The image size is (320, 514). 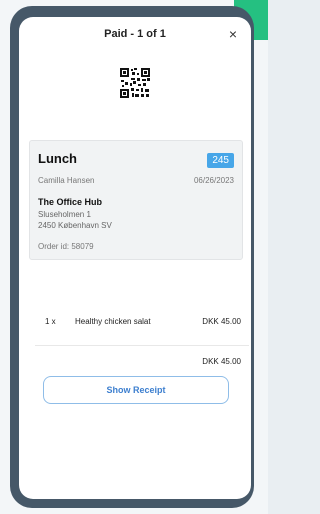 I want to click on order-id: Order id: 58079, so click(x=66, y=246).